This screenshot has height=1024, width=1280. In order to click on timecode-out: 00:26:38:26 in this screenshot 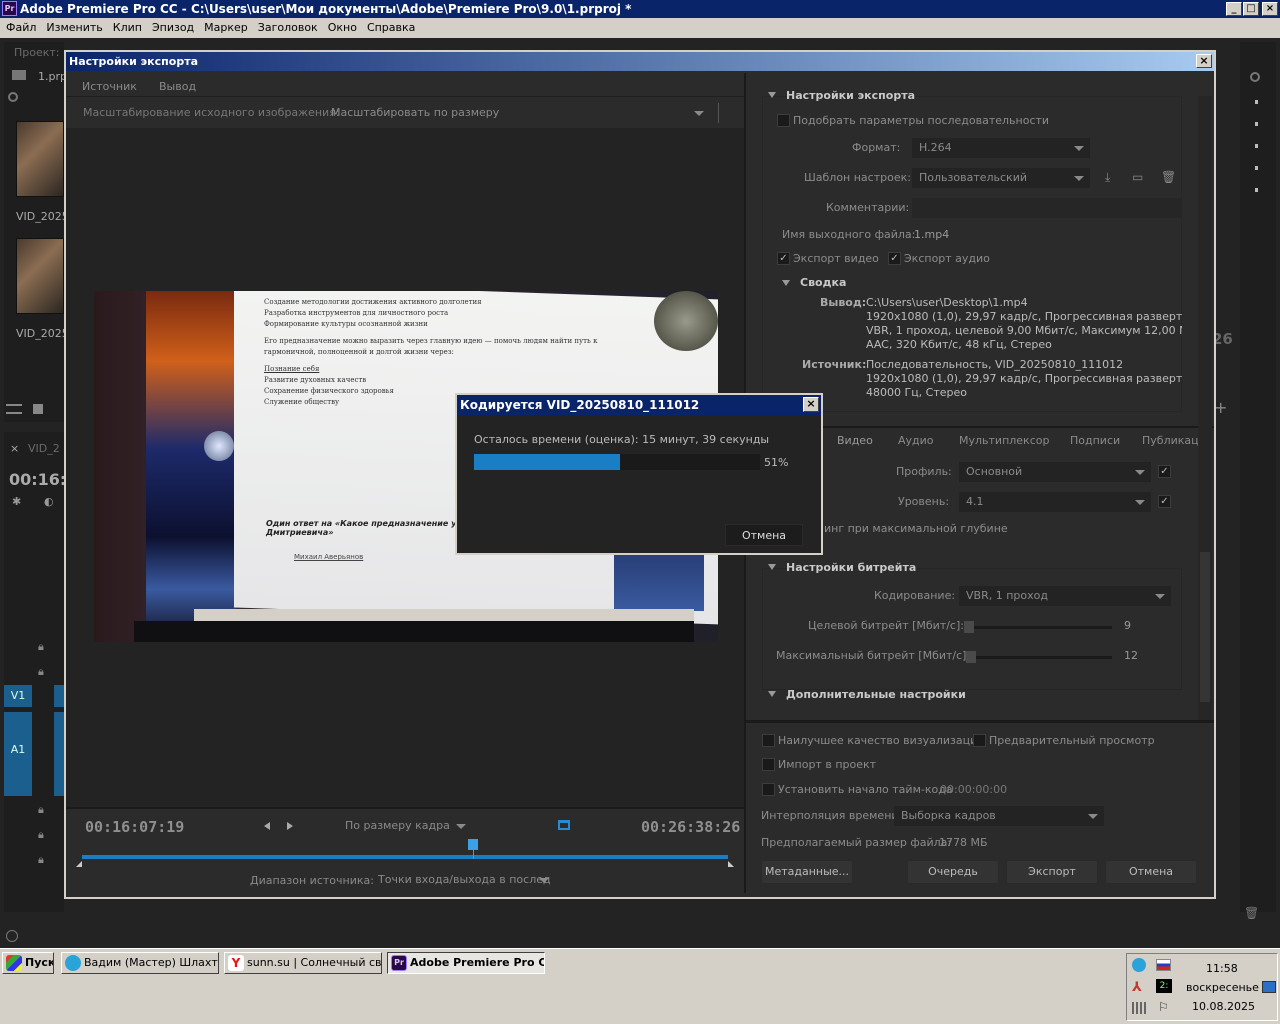, I will do `click(690, 827)`.